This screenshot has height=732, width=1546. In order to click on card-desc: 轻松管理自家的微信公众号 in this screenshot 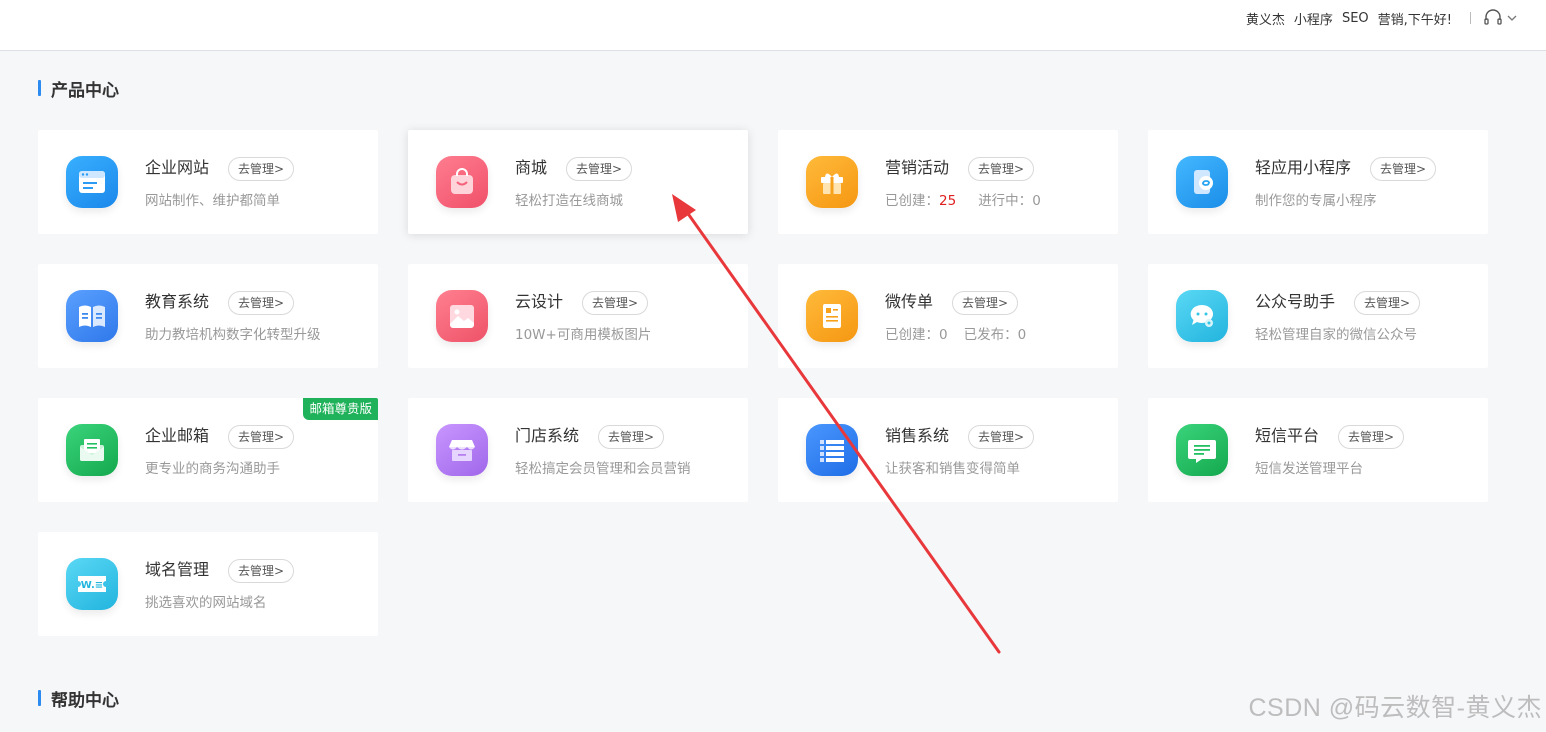, I will do `click(1336, 335)`.